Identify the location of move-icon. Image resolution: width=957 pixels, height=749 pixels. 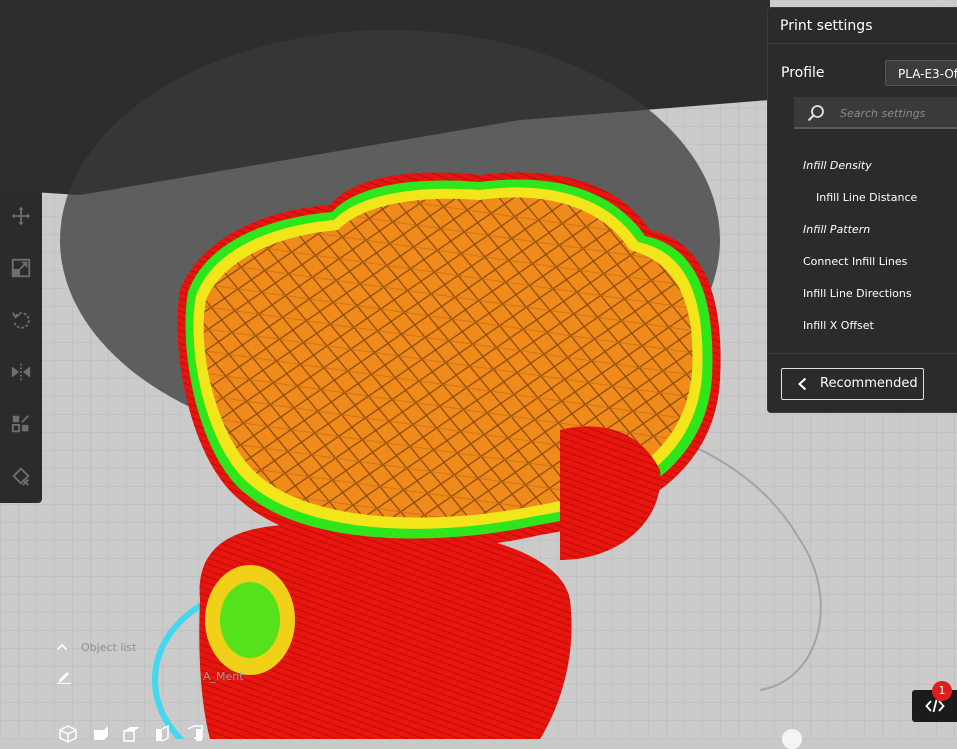
(21, 216).